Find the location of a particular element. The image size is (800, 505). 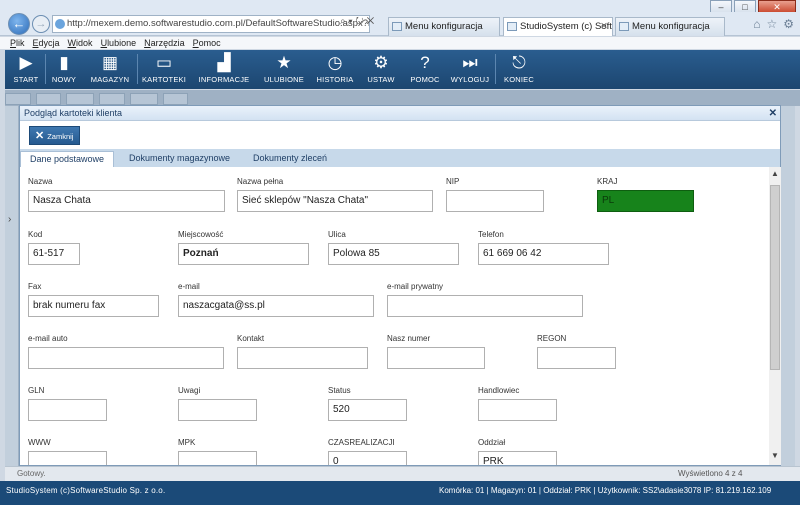

kraj-input: PL is located at coordinates (645, 201).